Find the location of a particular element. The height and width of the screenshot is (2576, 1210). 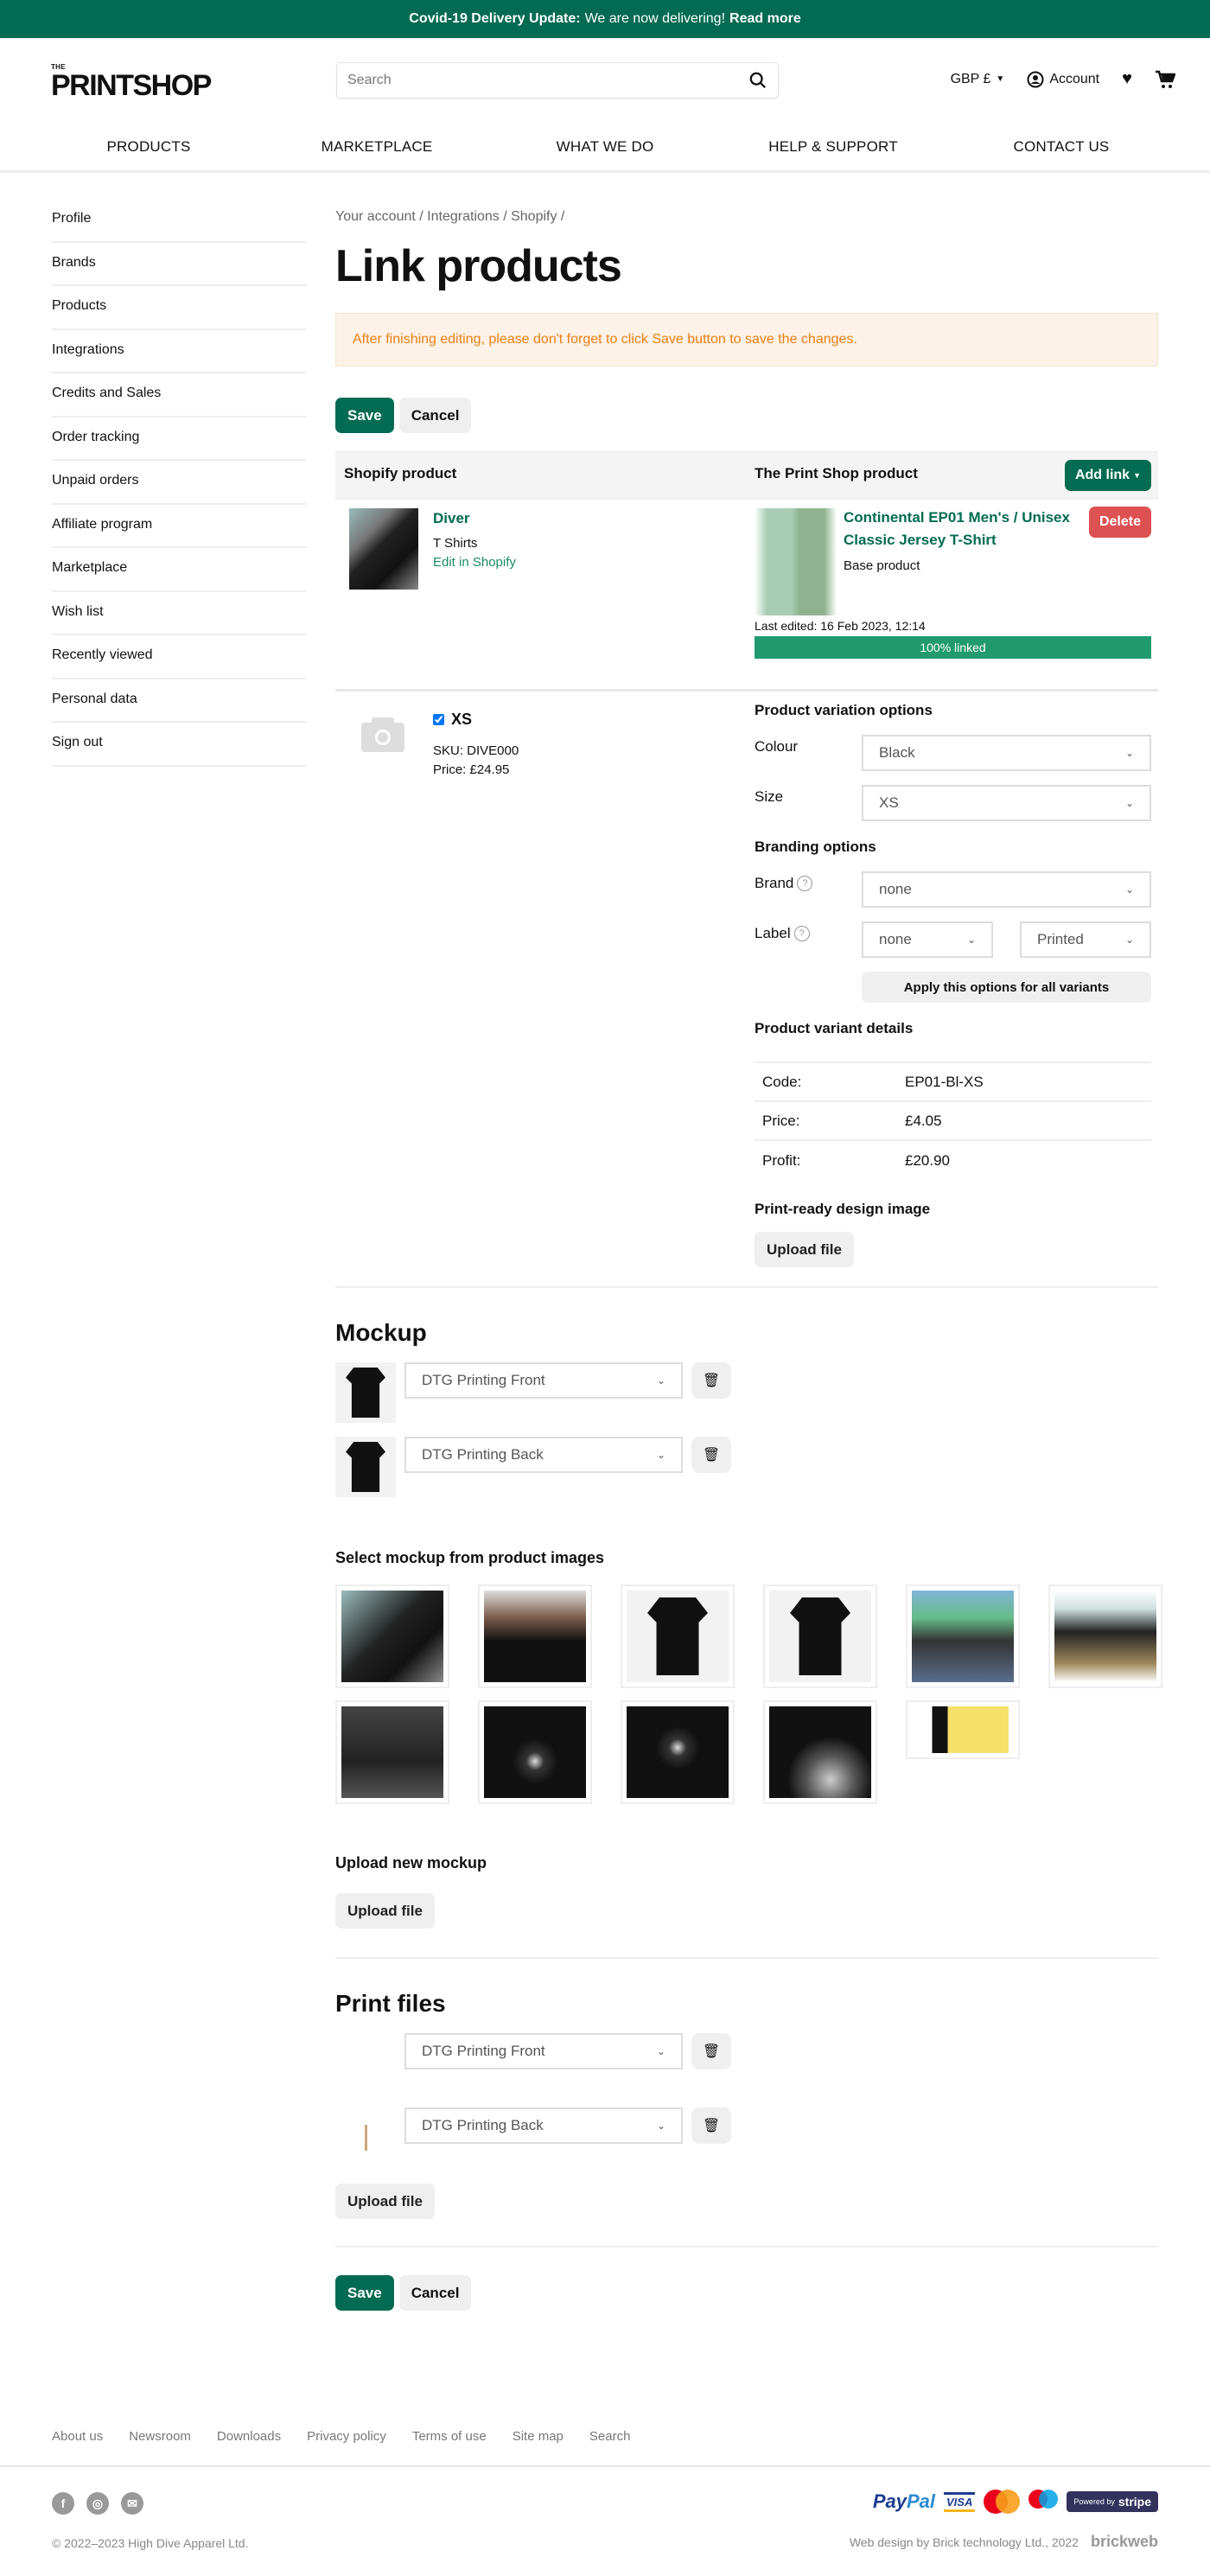

nav-help-support: HELP & SUPPORT is located at coordinates (833, 147).